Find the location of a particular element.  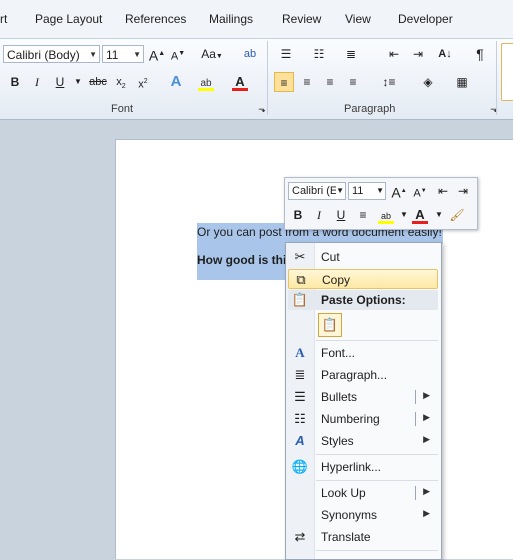

paste-icon: 📋 is located at coordinates (300, 299).